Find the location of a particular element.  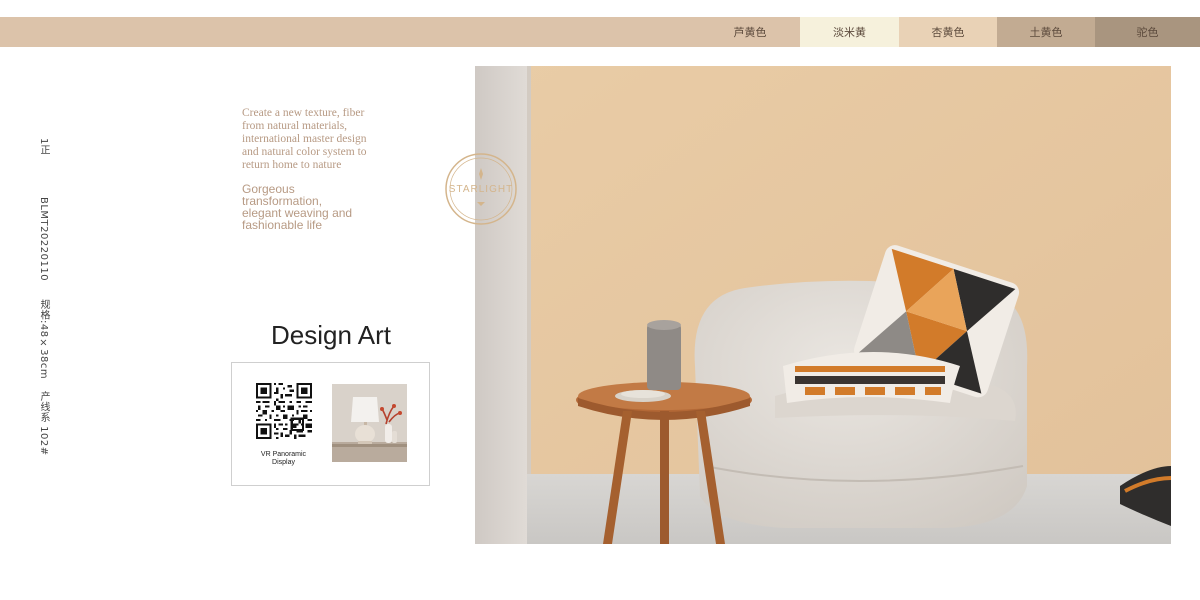

intro-line: return home to nature is located at coordinates (292, 165).